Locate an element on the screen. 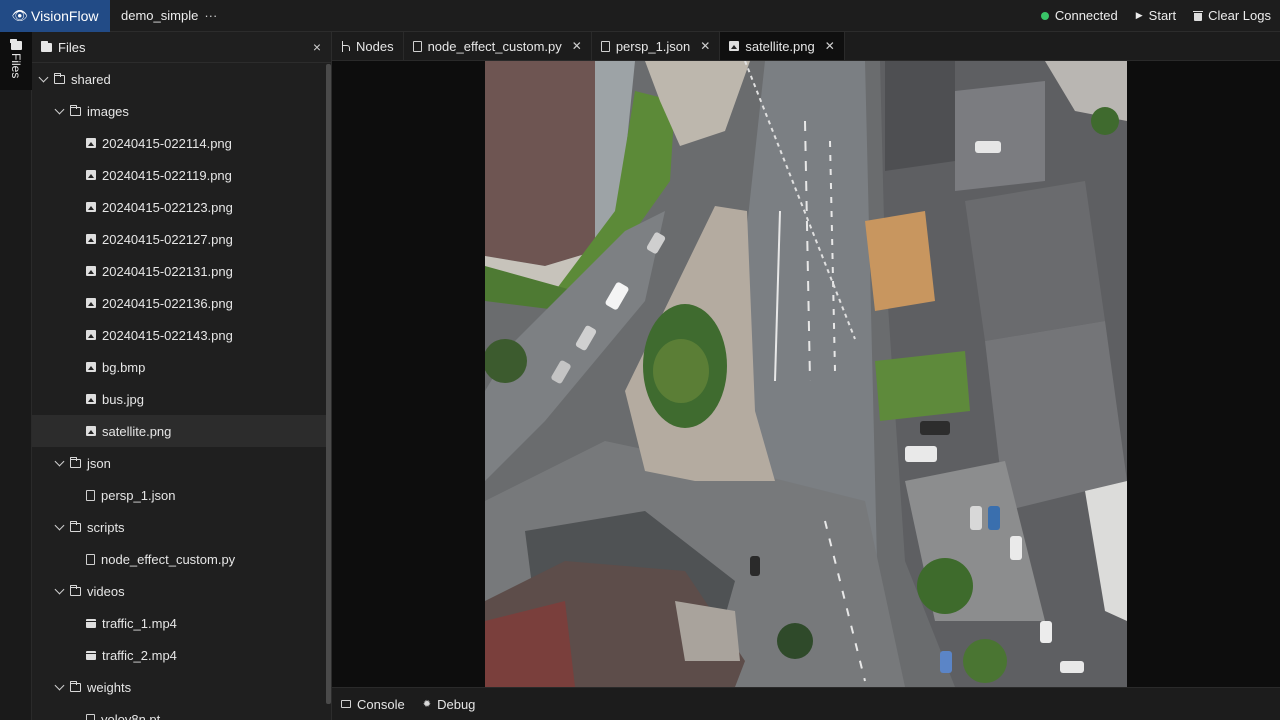 The image size is (1280, 720). tree-file: node_effect_custom.py is located at coordinates (181, 559).